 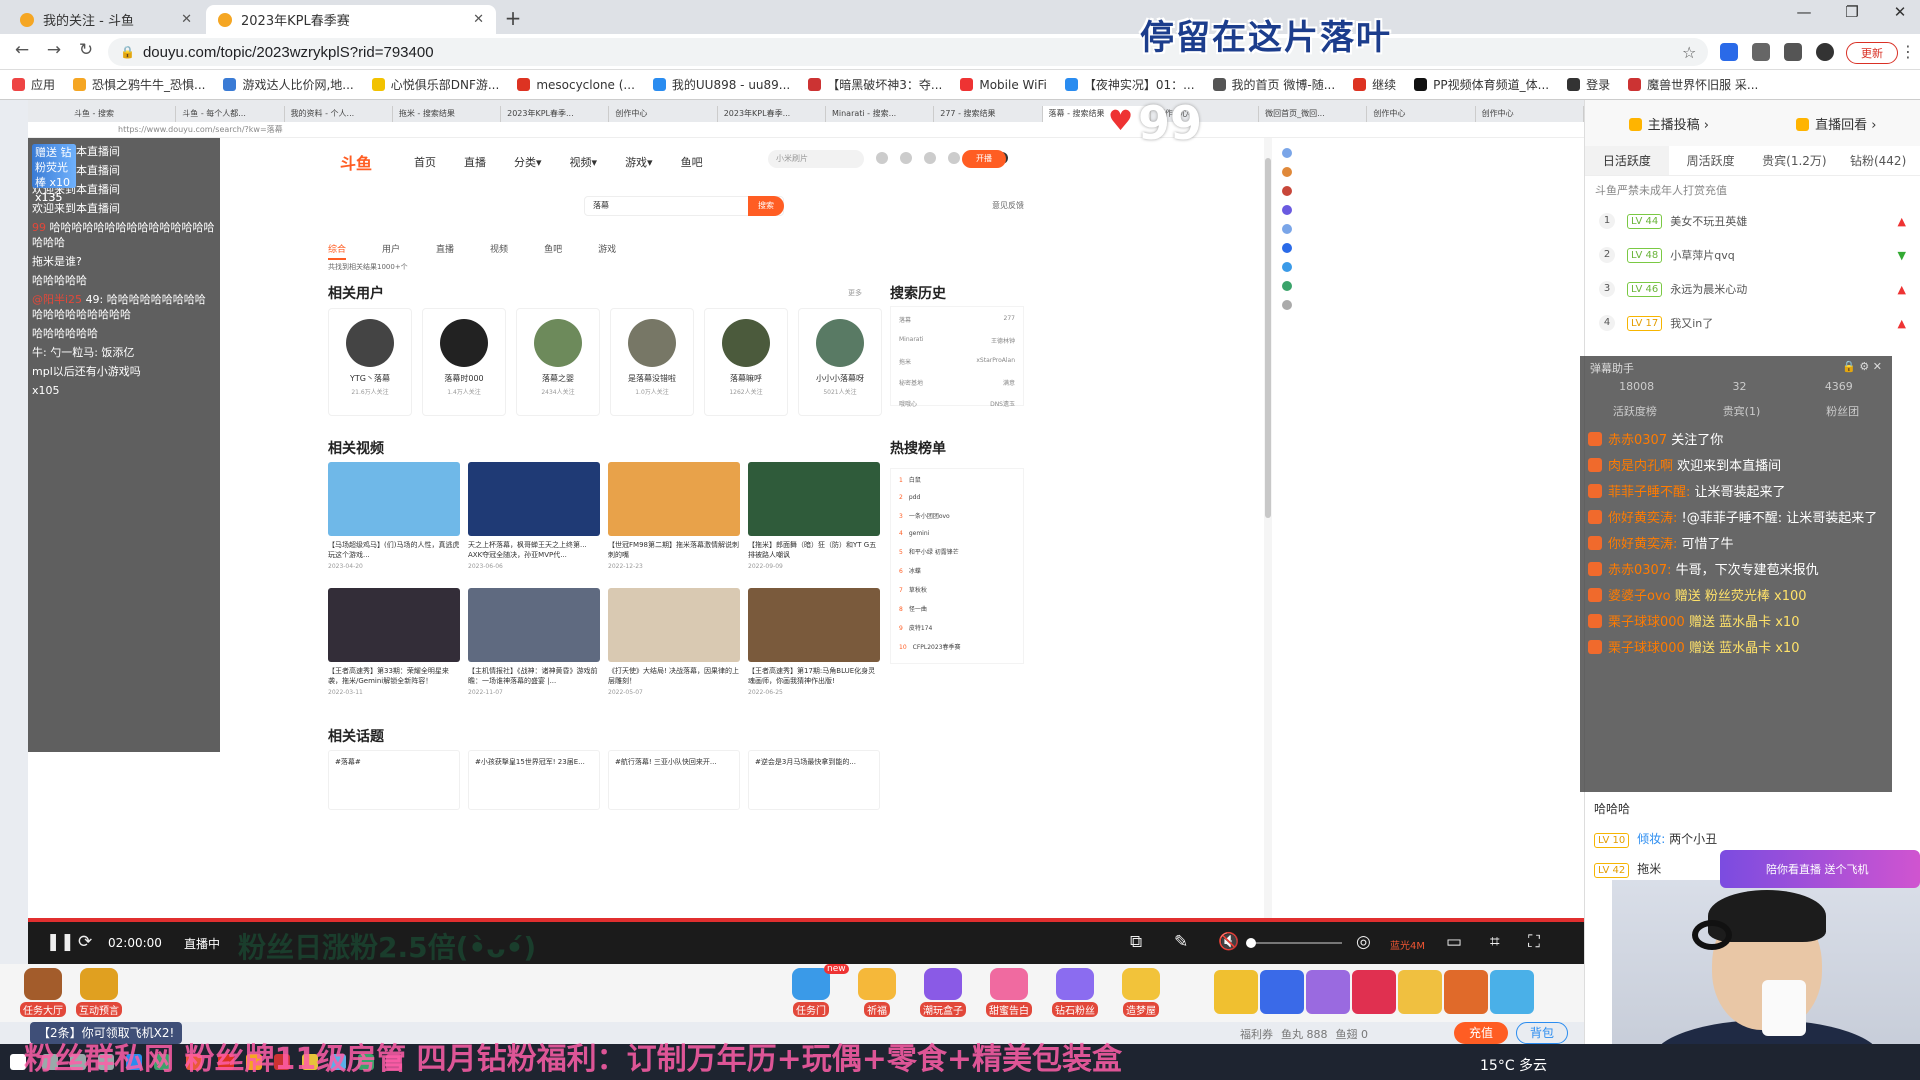 I want to click on bookmark-item: 继续, so click(x=1374, y=84).